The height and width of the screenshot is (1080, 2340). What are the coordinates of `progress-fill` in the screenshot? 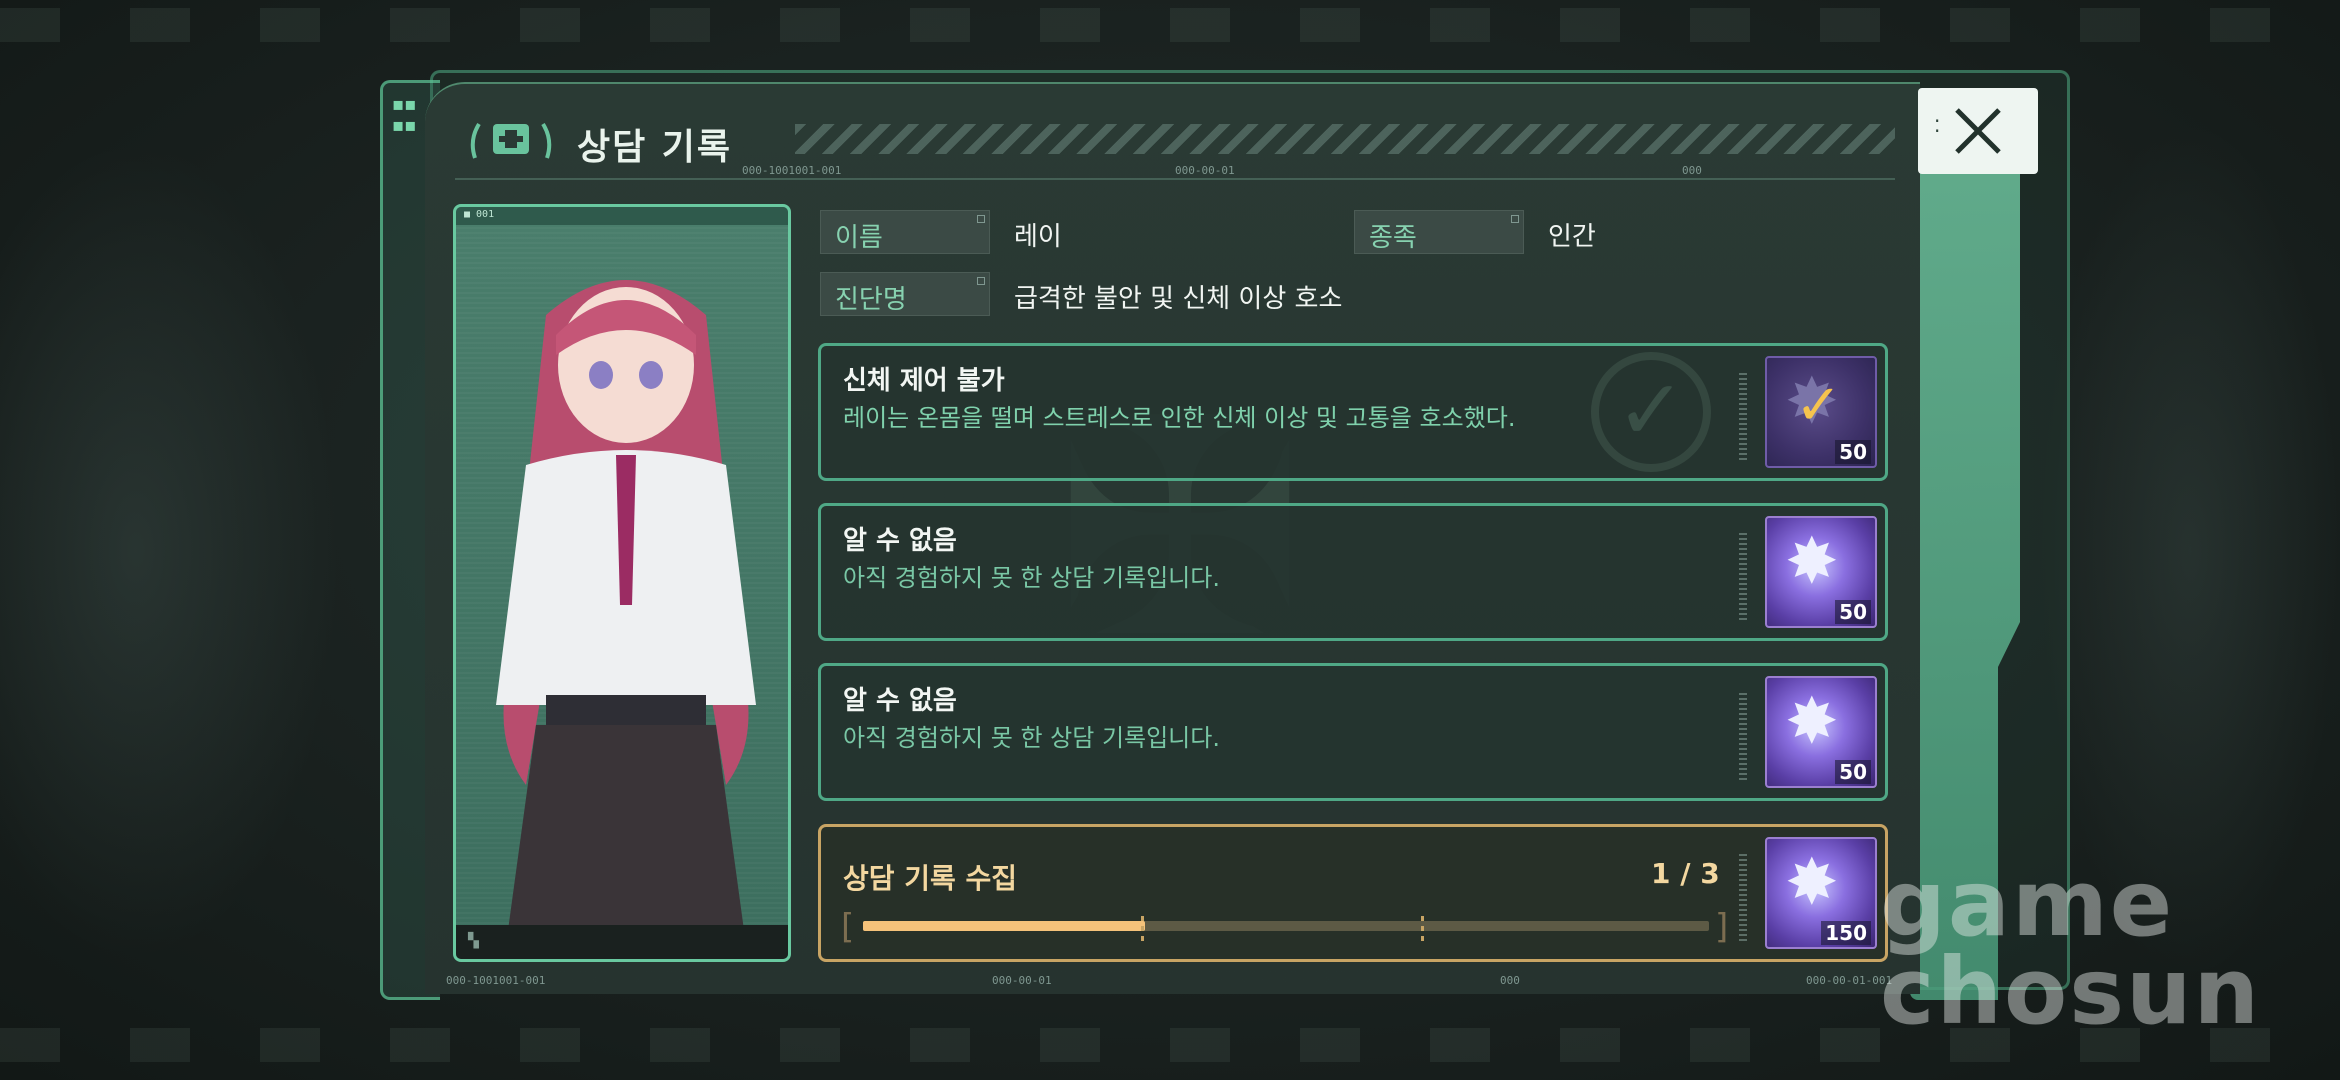 It's located at (1004, 926).